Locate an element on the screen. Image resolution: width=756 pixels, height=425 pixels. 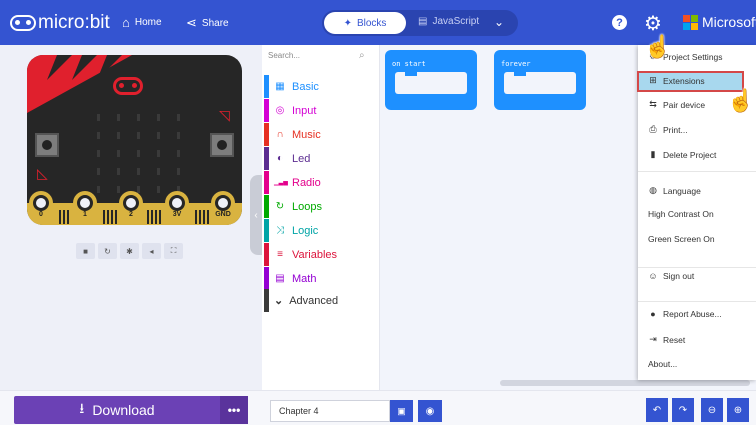
slowmo-button: ✱ is located at coordinates (129, 251).